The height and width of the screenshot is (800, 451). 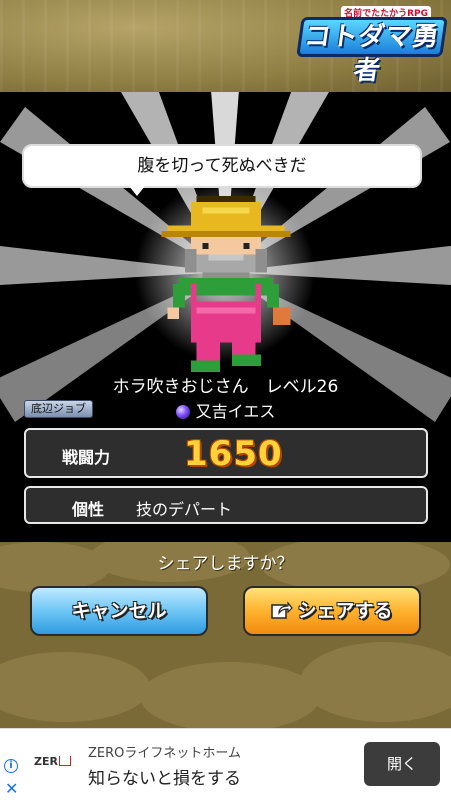 What do you see at coordinates (282, 610) in the screenshot?
I see `share-icon` at bounding box center [282, 610].